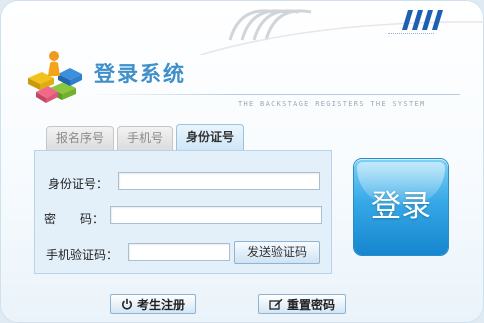 The width and height of the screenshot is (484, 323). What do you see at coordinates (82, 255) in the screenshot?
I see `sms-code-label: 手机验证码：` at bounding box center [82, 255].